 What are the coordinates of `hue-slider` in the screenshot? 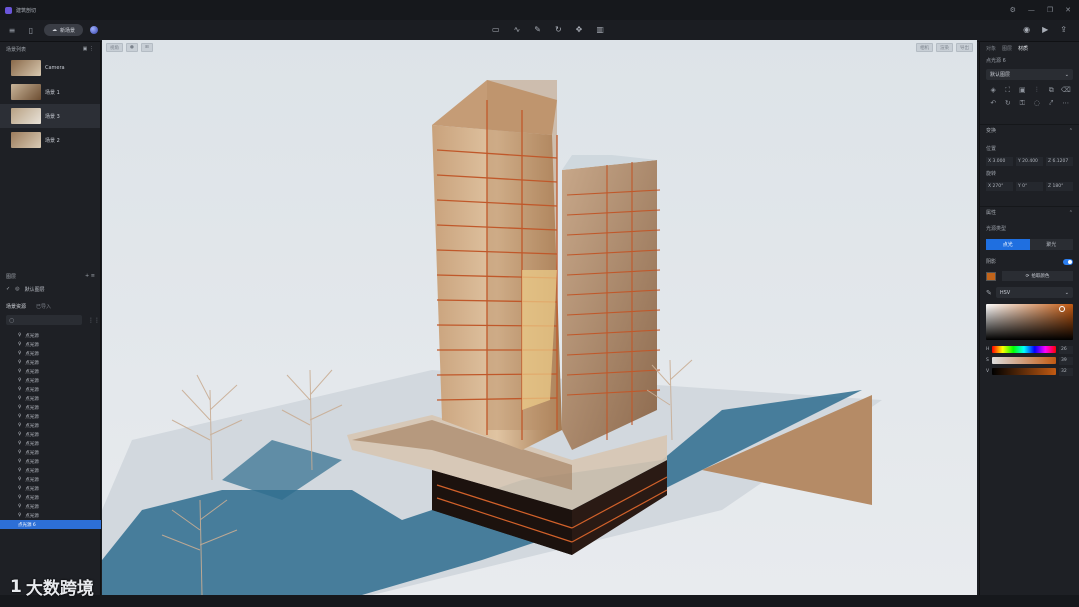 It's located at (1024, 349).